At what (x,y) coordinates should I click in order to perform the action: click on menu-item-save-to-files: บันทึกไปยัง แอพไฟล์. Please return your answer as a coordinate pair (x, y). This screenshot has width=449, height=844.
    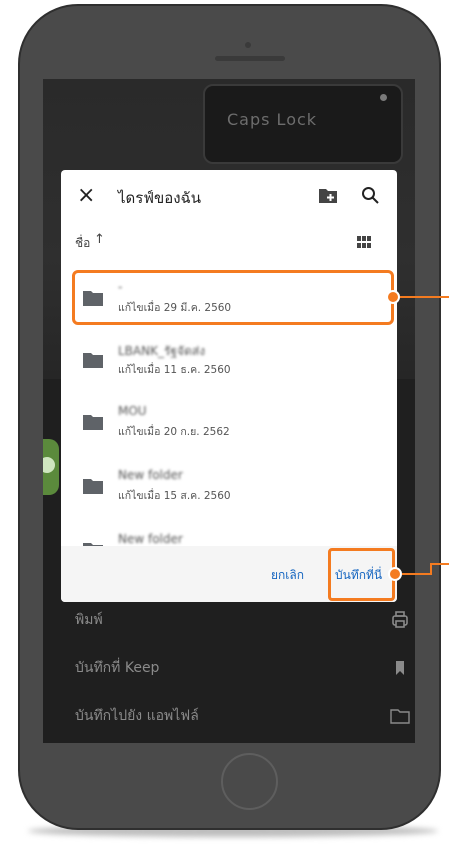
    Looking at the image, I should click on (242, 716).